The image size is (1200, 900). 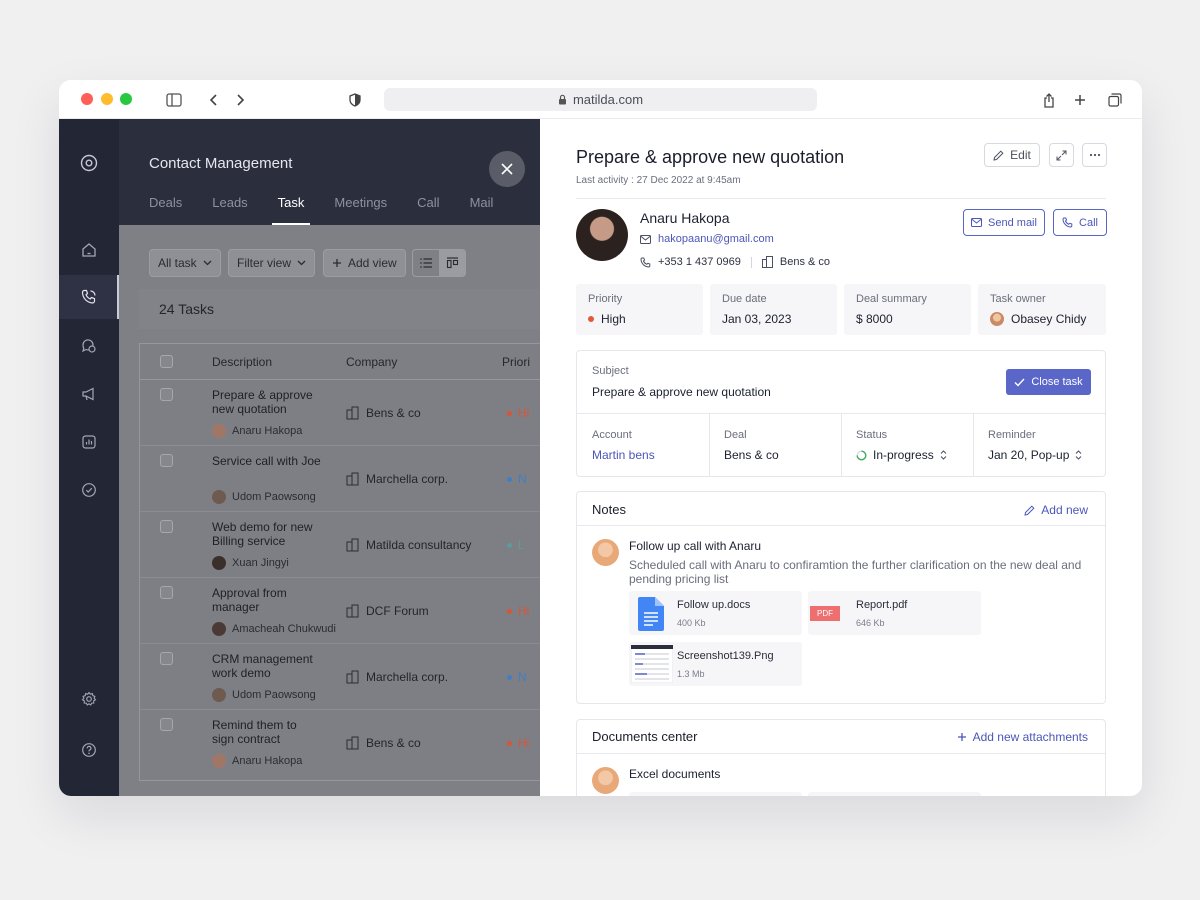 What do you see at coordinates (874, 319) in the screenshot?
I see `deal-summary-value: $ 8000` at bounding box center [874, 319].